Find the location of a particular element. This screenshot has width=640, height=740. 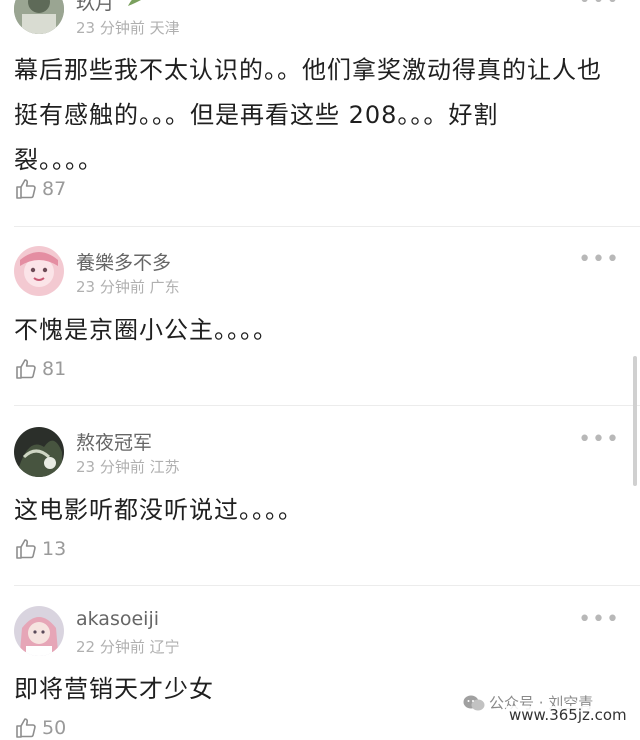

comment-meta: 22 分钟前 辽宁 is located at coordinates (128, 646).